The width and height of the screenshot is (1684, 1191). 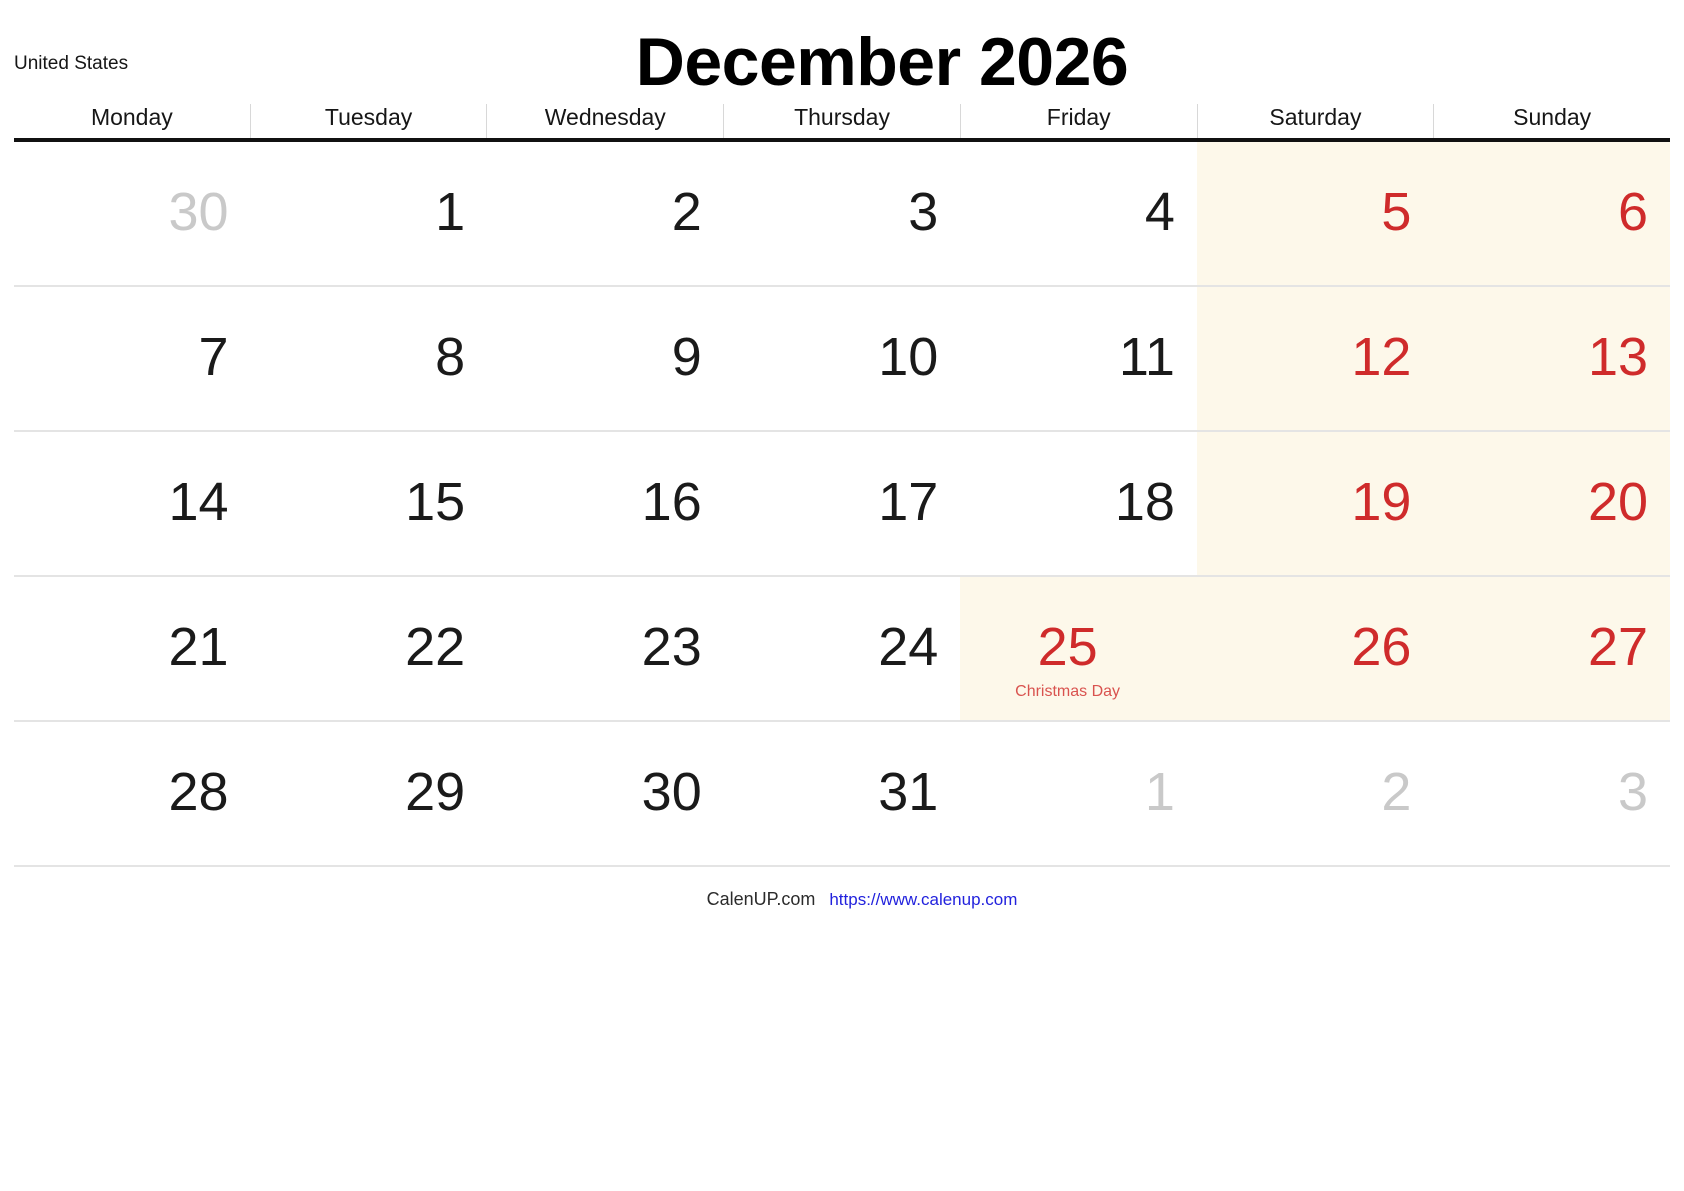 What do you see at coordinates (1551, 121) in the screenshot?
I see `weekday-header-sunday: Sunday` at bounding box center [1551, 121].